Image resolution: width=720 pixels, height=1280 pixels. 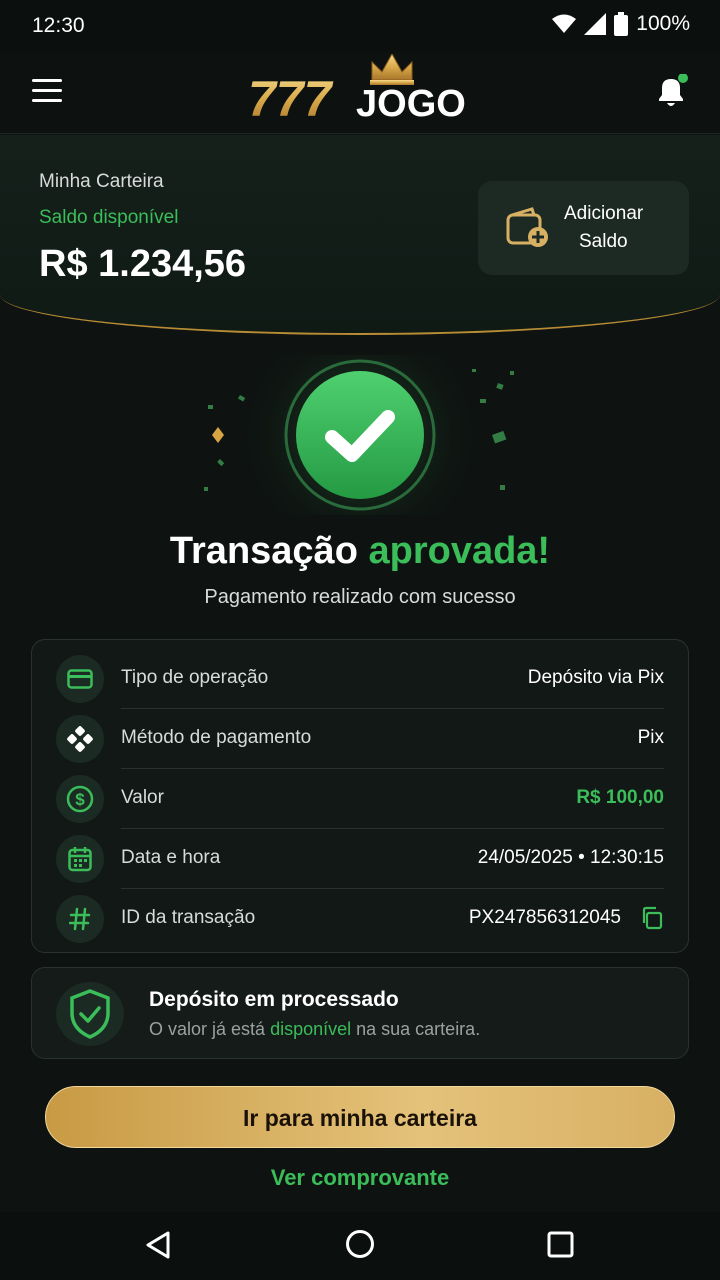 What do you see at coordinates (188, 917) in the screenshot?
I see `detail-label: ID da transação` at bounding box center [188, 917].